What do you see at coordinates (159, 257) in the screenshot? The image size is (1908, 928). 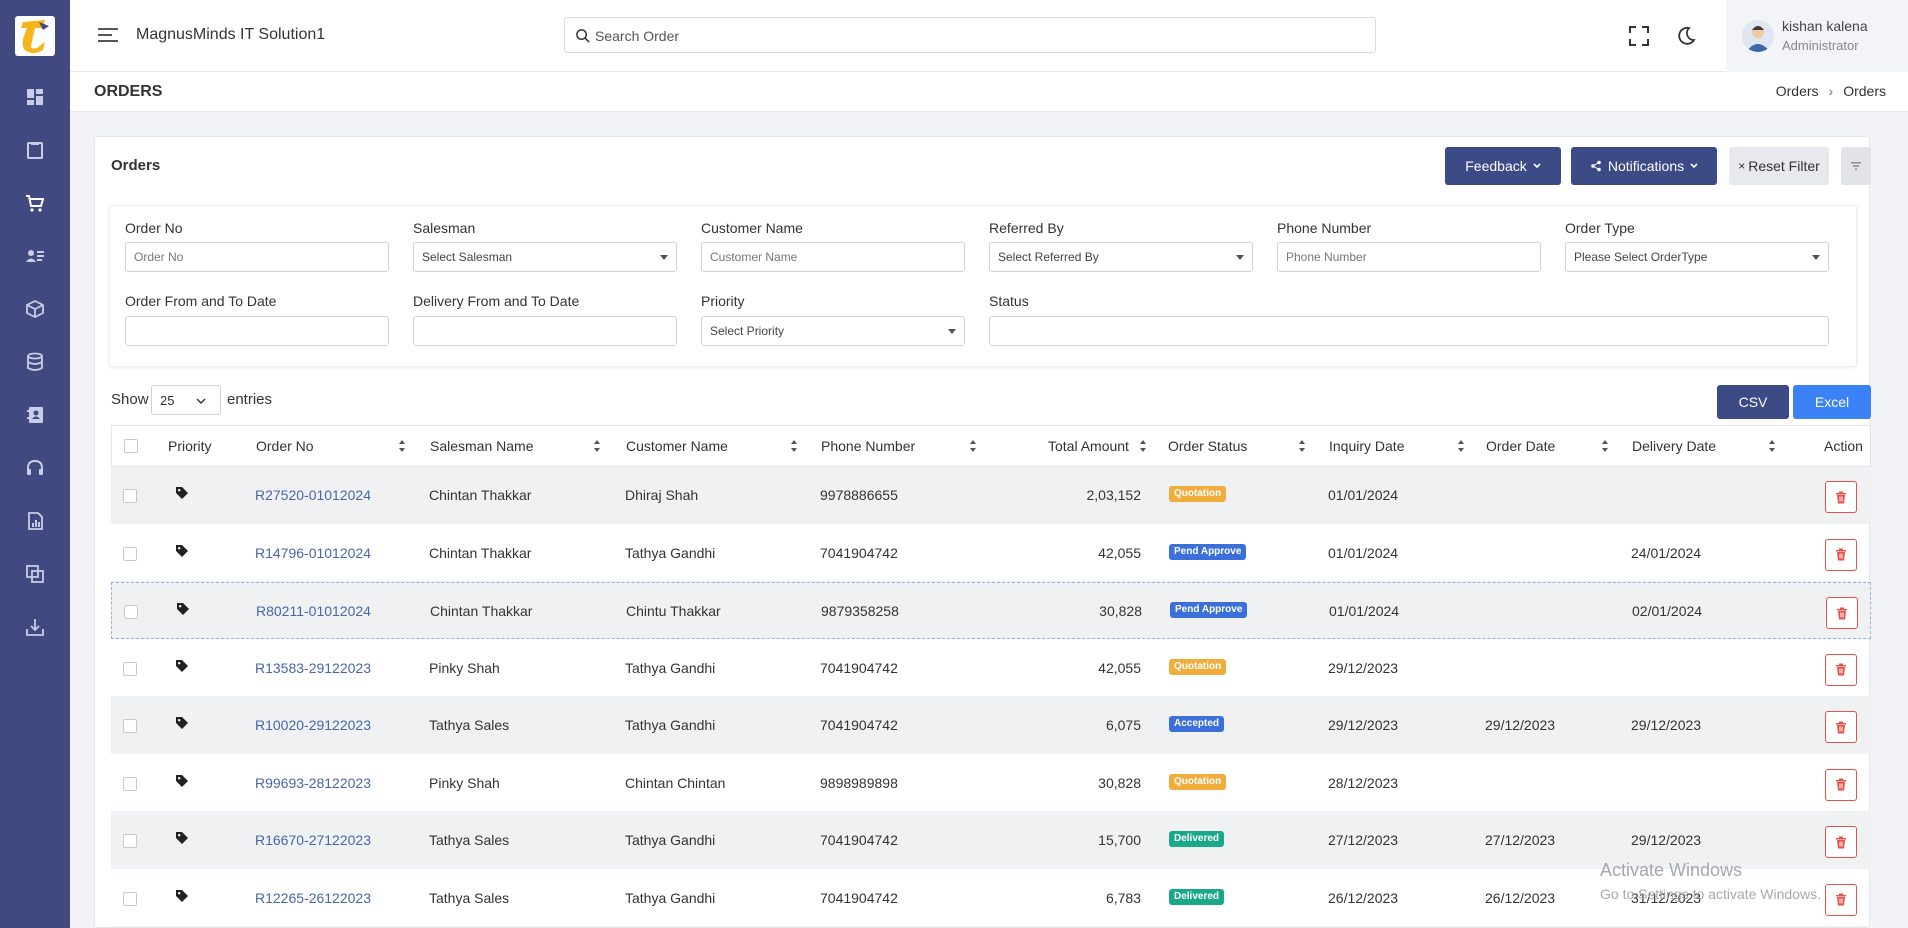 I see `order-no-placeholder: Order No` at bounding box center [159, 257].